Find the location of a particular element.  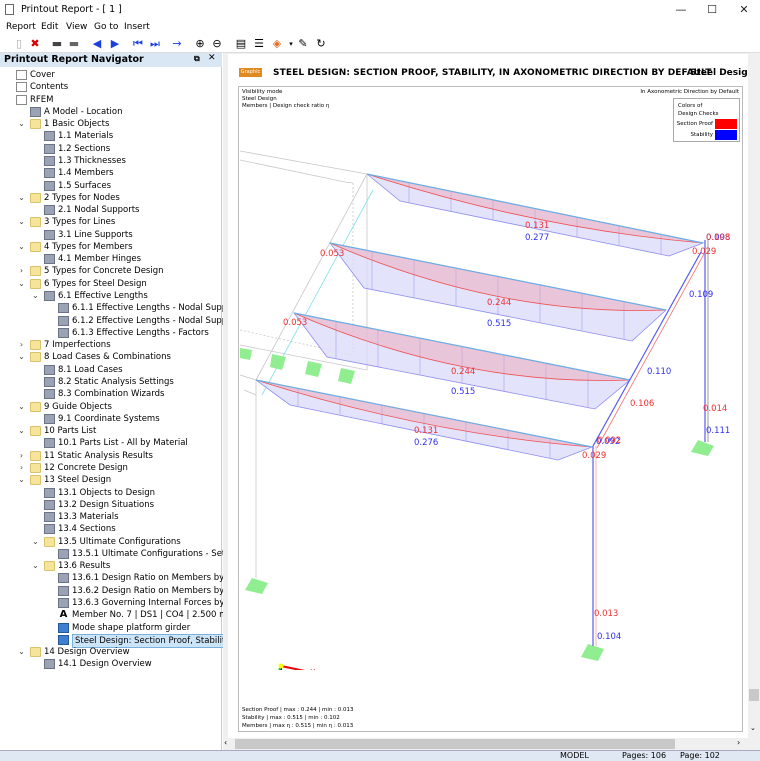

page-layout-icon: ▤ is located at coordinates (241, 44).